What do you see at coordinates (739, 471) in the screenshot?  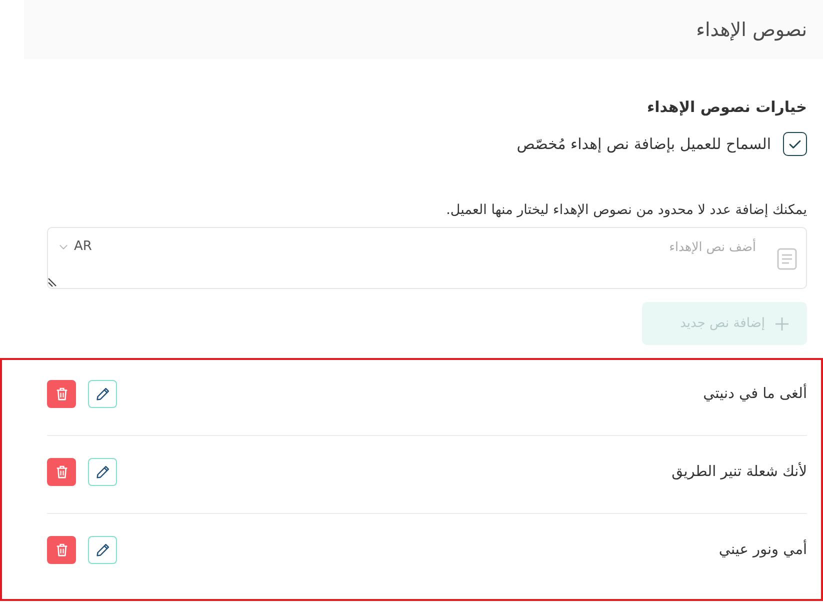 I see `gift-text-item: لأنك شعلة تنير الطريق` at bounding box center [739, 471].